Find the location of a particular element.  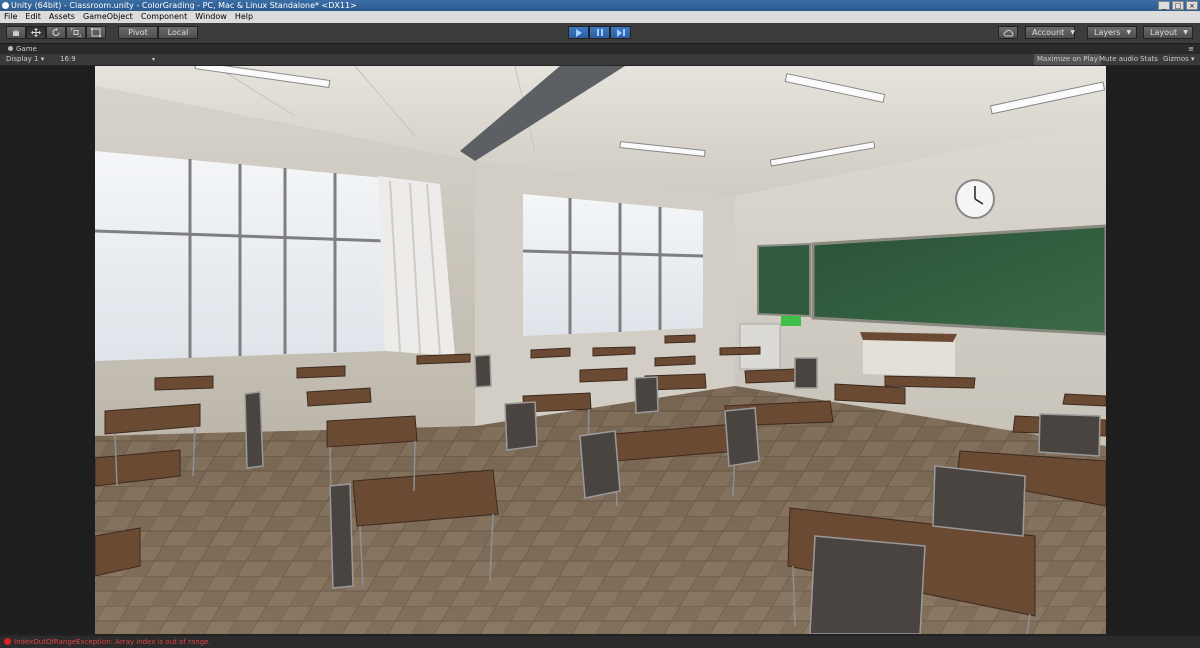

step-button is located at coordinates (620, 32).